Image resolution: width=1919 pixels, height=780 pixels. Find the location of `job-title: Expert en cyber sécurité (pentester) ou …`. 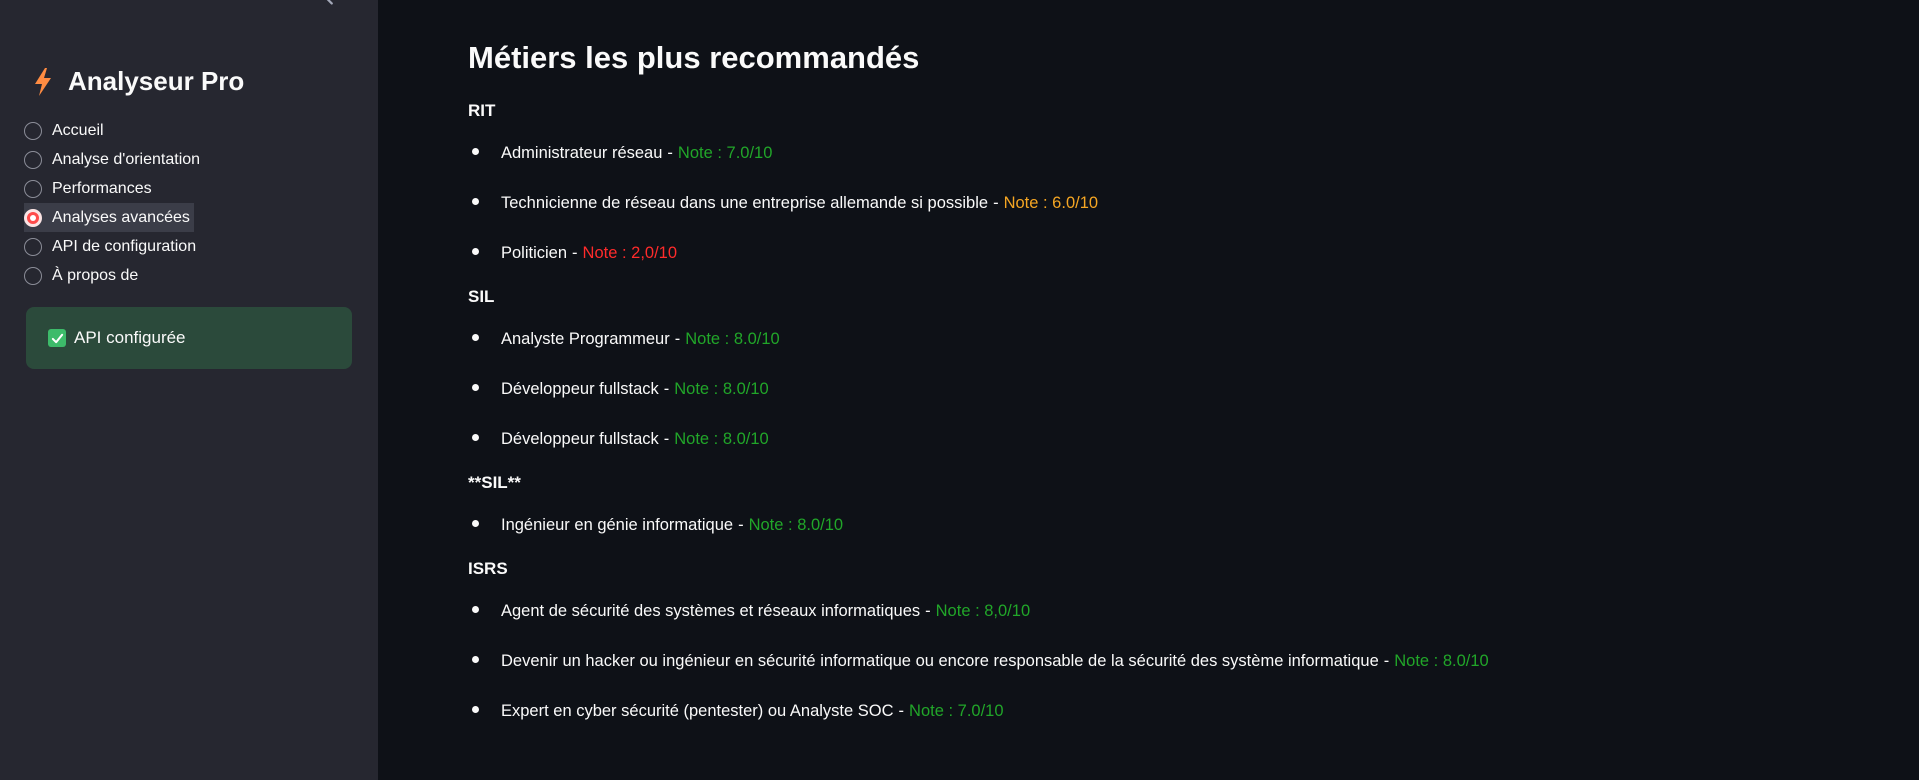

job-title: Expert en cyber sécurité (pentester) ou … is located at coordinates (697, 710).